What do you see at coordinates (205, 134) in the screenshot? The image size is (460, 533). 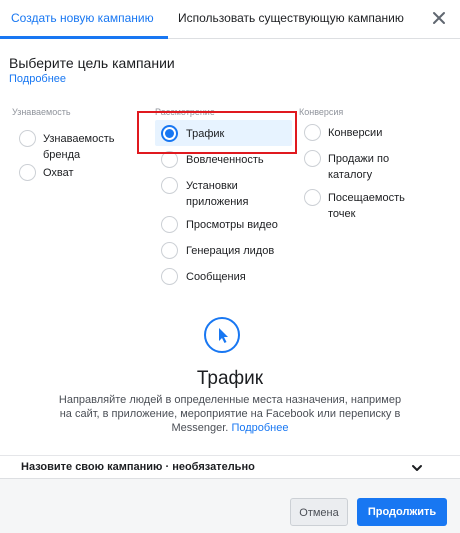 I see `option-label: Трафик` at bounding box center [205, 134].